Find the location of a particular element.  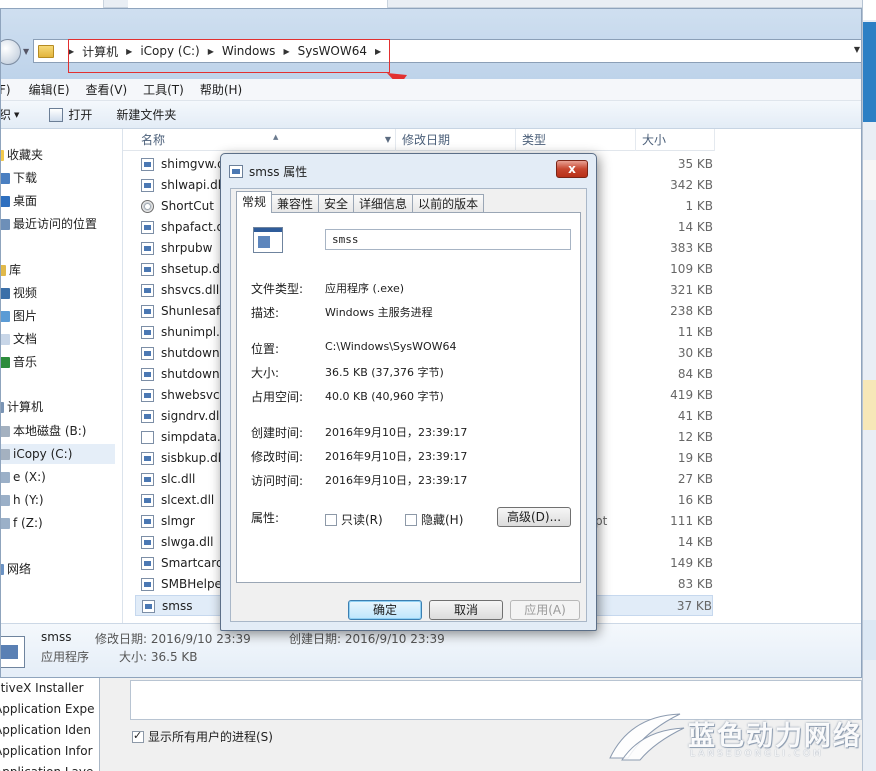

nav-libraries: 库 is located at coordinates (11, 270).